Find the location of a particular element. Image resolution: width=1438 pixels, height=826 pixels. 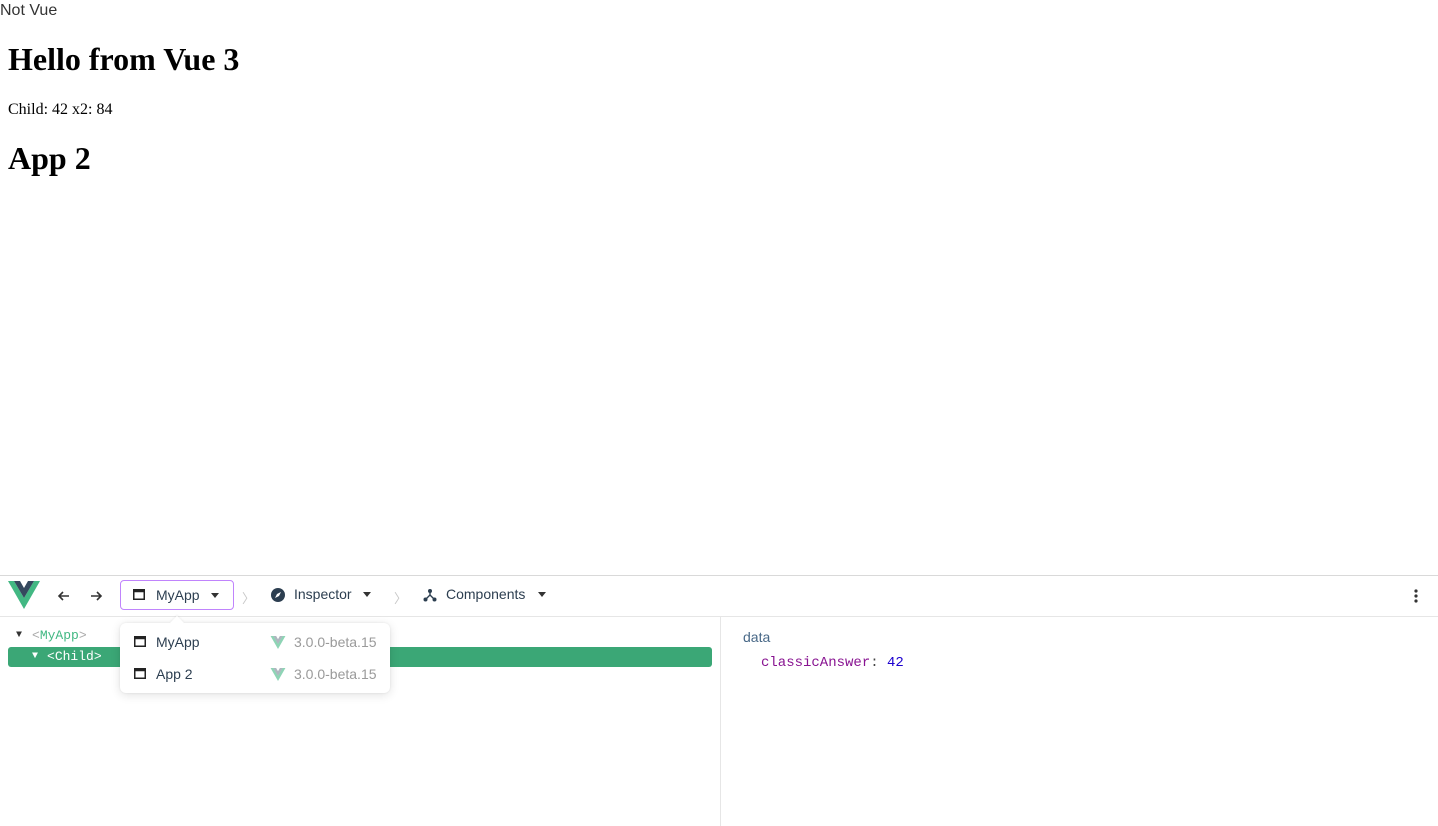

back-button is located at coordinates (64, 596).